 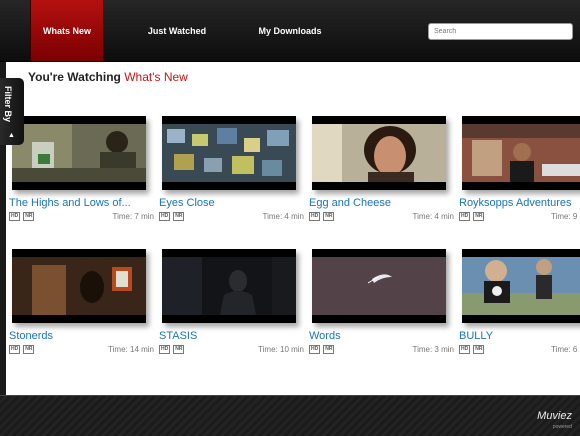 I want to click on video-duration: Time: 6, so click(x=564, y=349).